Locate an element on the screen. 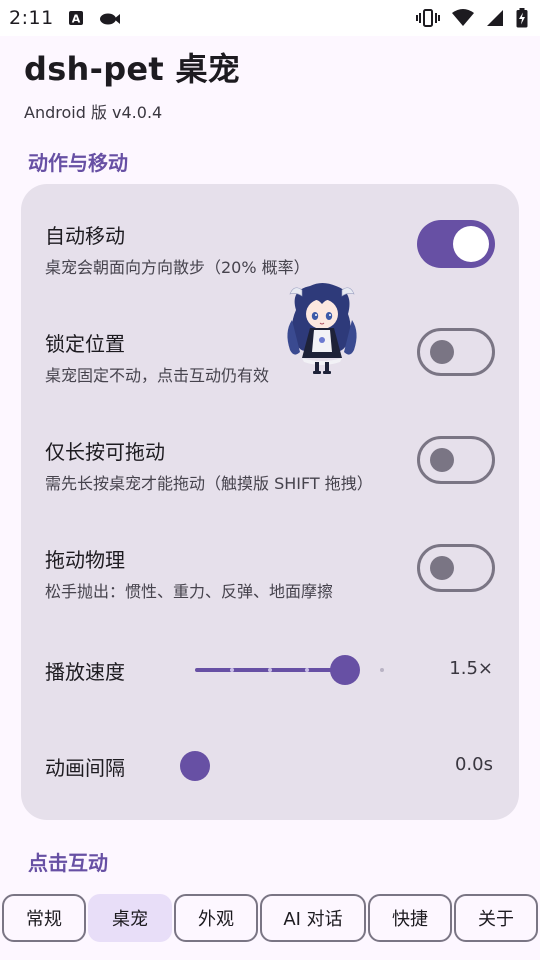  tab-about: 关于 is located at coordinates (496, 918).